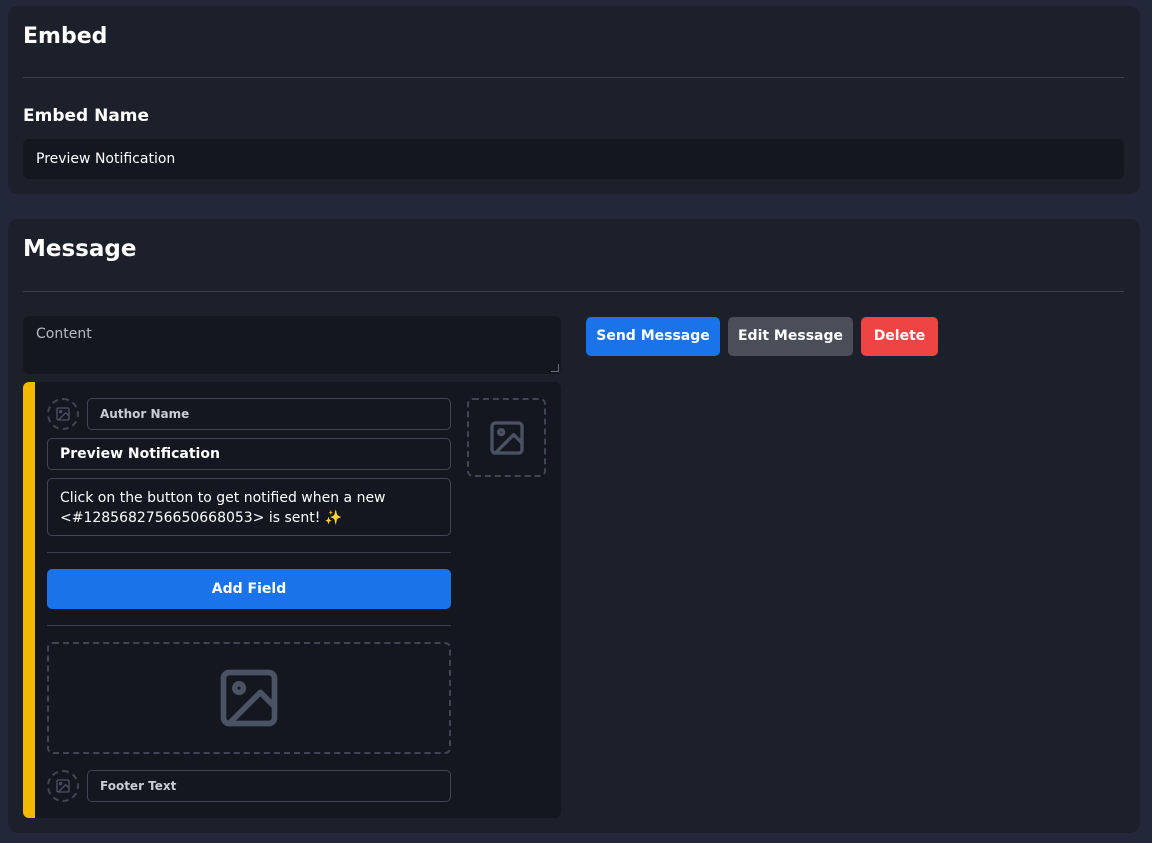 This screenshot has height=843, width=1152. What do you see at coordinates (653, 336) in the screenshot?
I see `send-message-button: Send Message` at bounding box center [653, 336].